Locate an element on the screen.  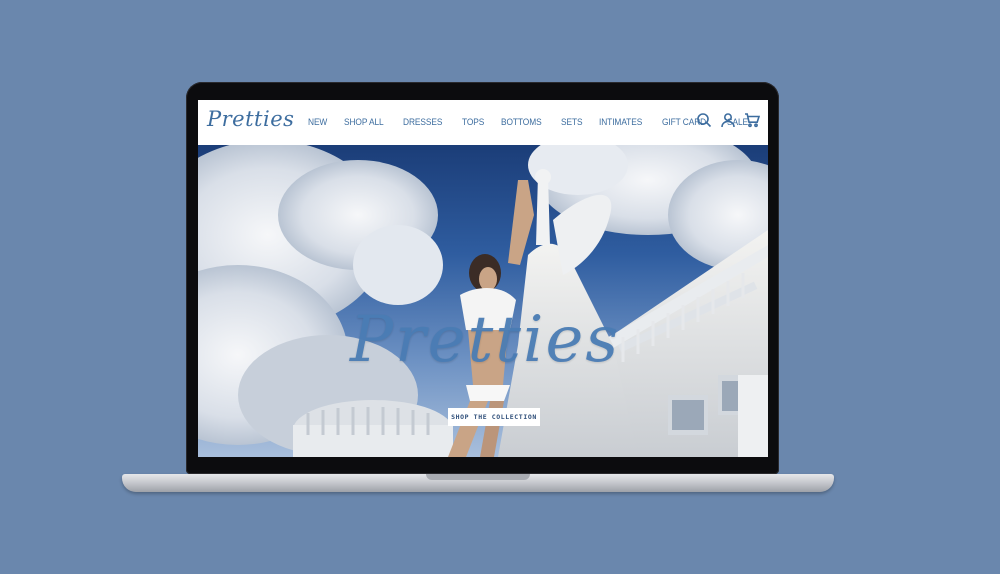
header-icons is located at coordinates (728, 120).